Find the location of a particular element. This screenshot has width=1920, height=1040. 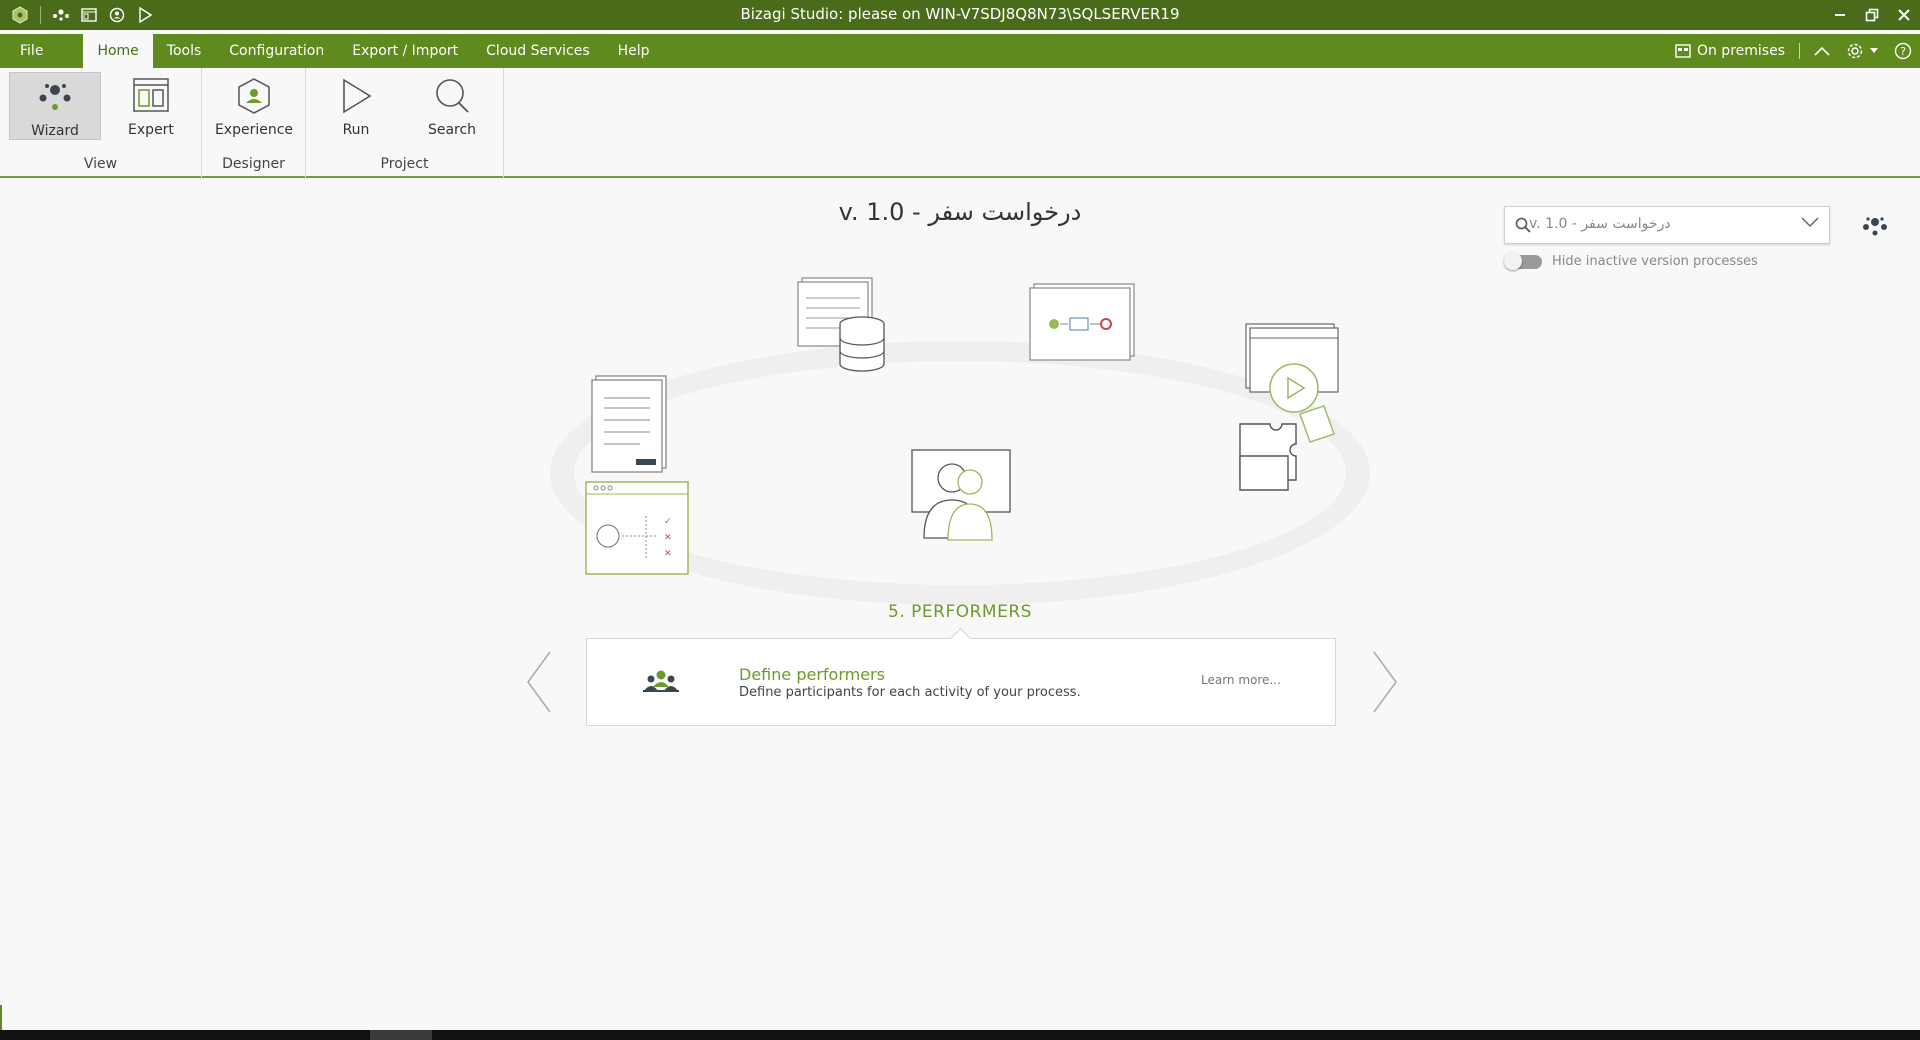

group-label-view: View is located at coordinates (100, 164).